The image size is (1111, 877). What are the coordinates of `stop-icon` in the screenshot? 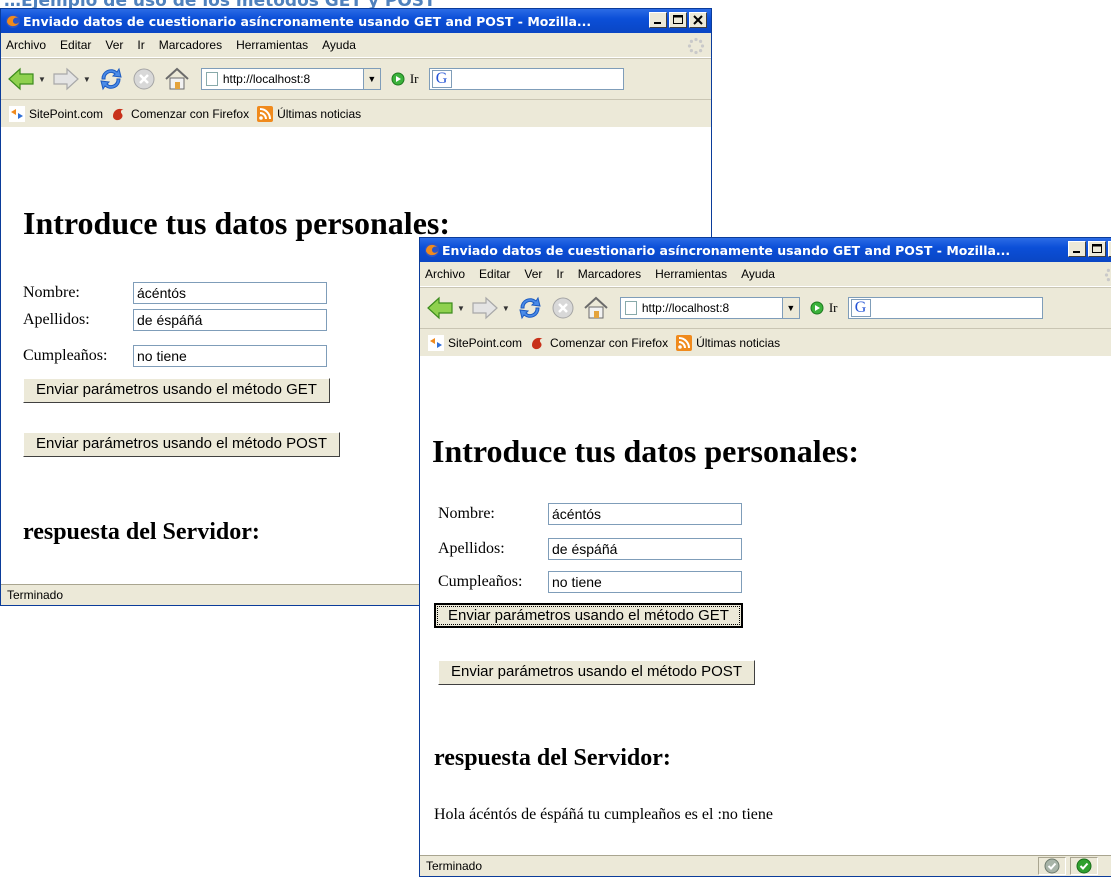 It's located at (144, 79).